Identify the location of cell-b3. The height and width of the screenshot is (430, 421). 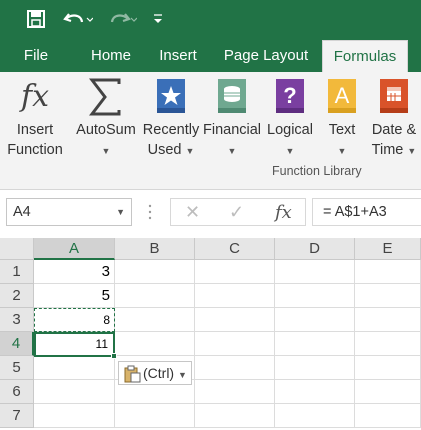
(155, 320).